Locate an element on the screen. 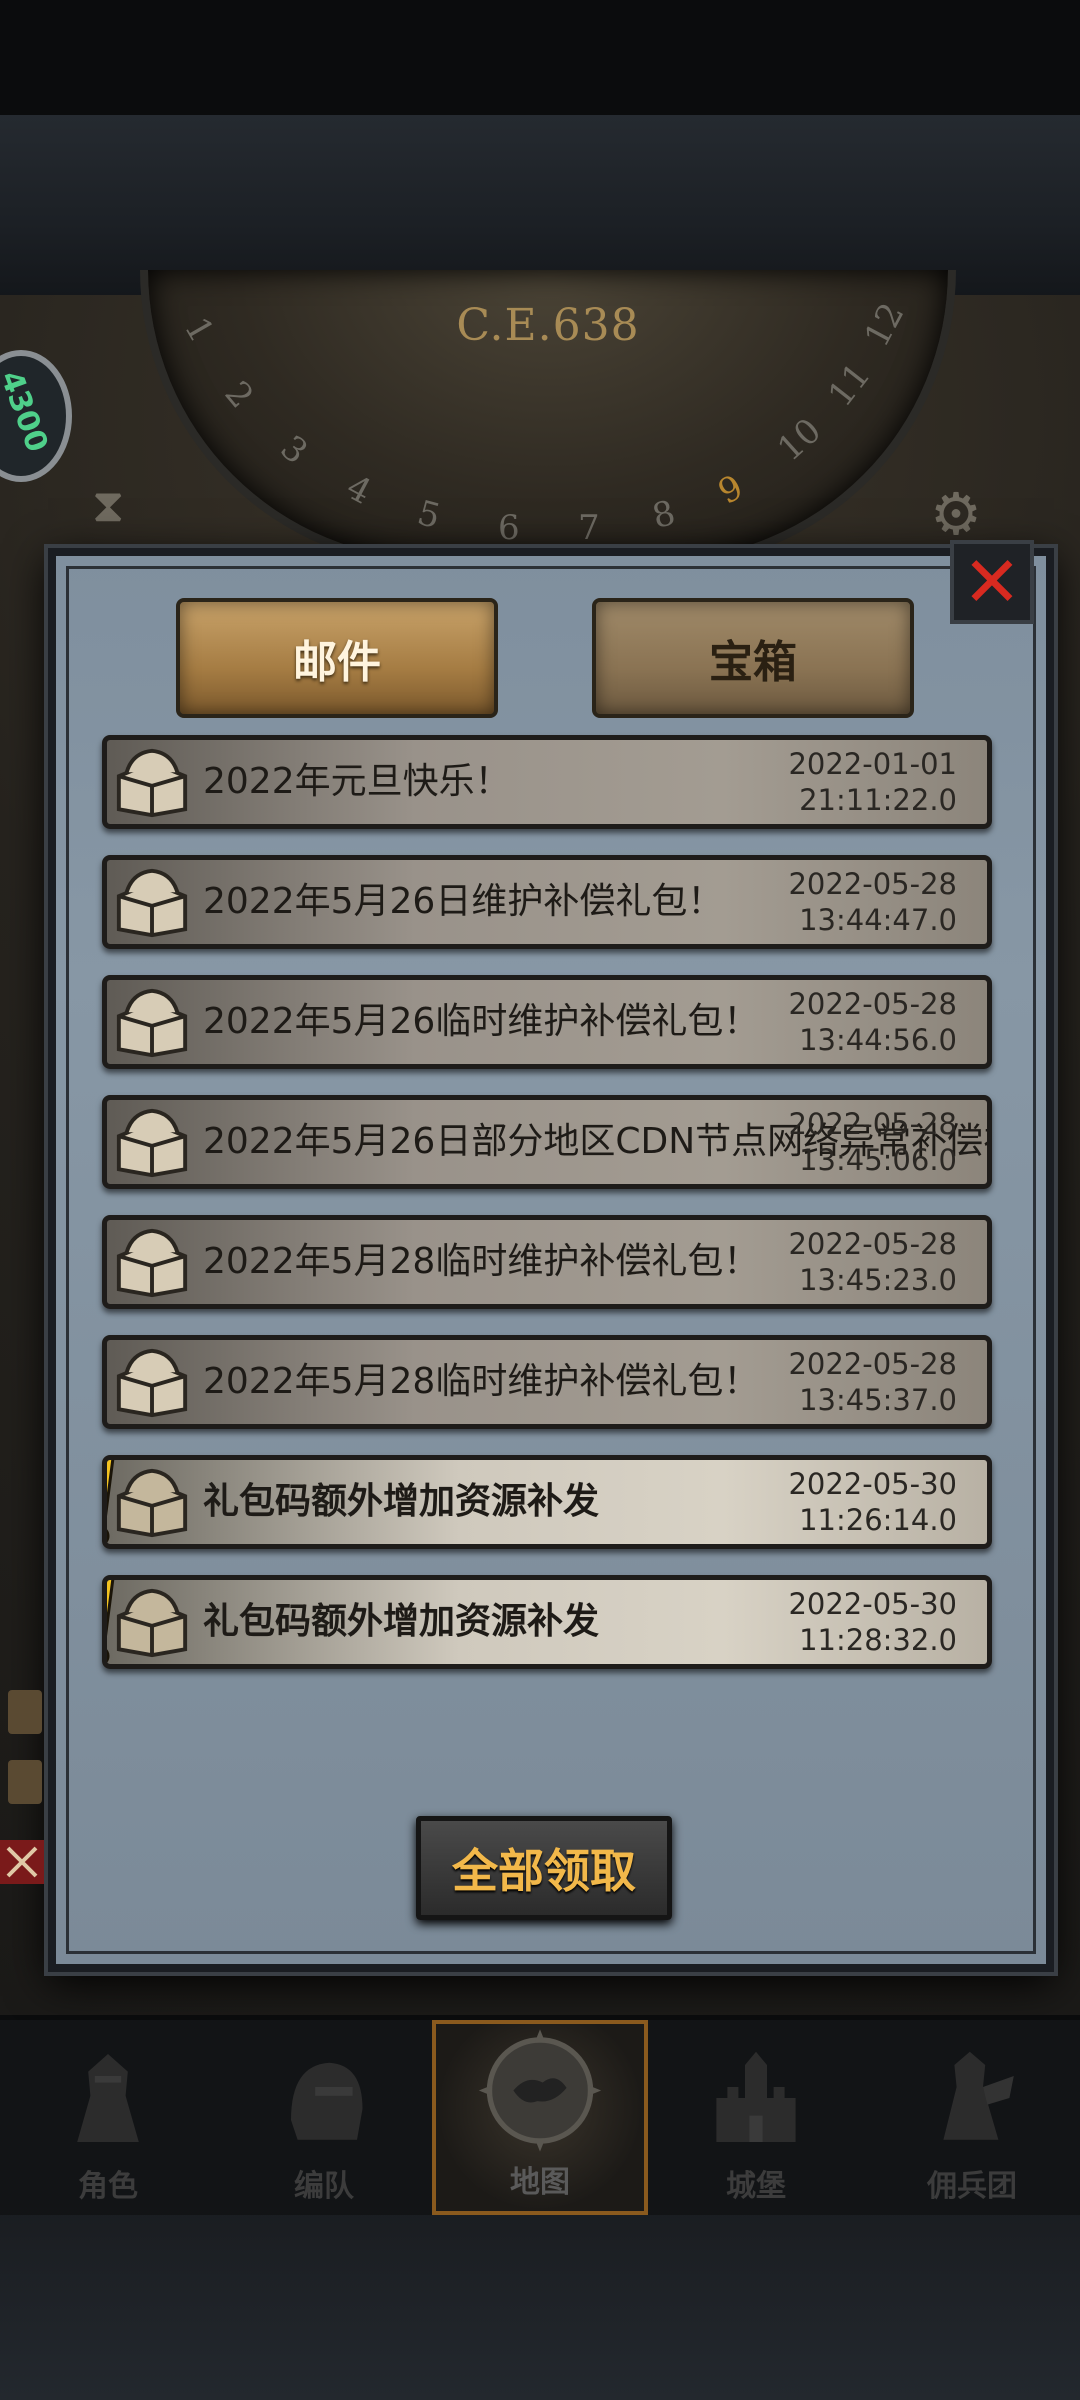  year-label: C.E.638 is located at coordinates (548, 325).